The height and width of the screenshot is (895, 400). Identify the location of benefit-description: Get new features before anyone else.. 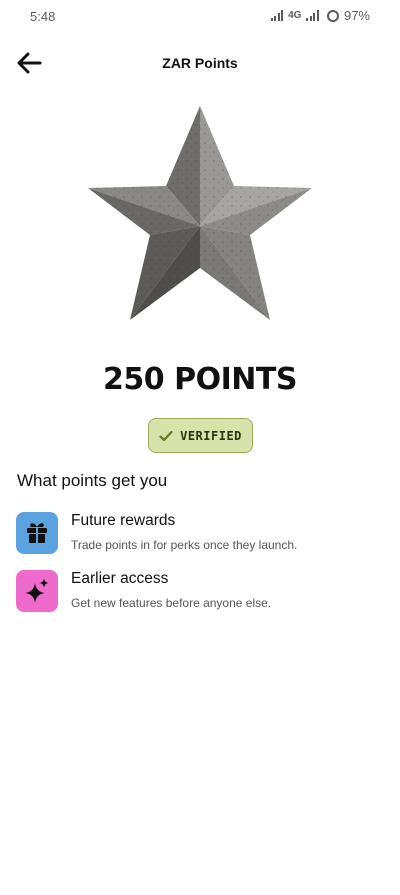
(171, 603).